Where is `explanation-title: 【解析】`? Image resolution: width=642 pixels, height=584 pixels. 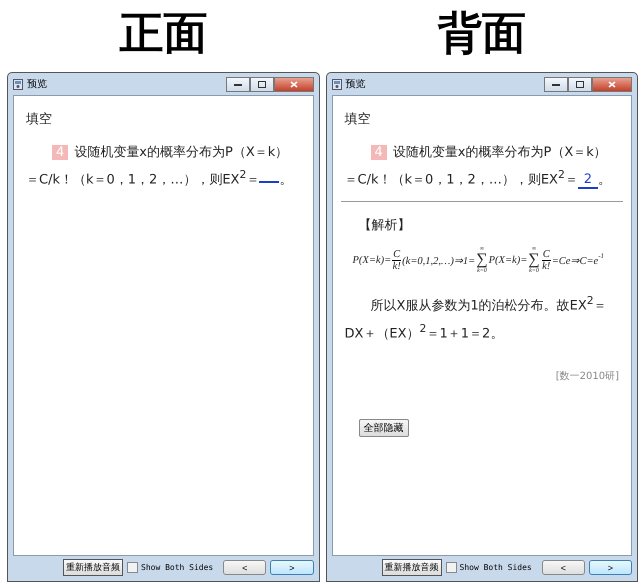 explanation-title: 【解析】 is located at coordinates (385, 225).